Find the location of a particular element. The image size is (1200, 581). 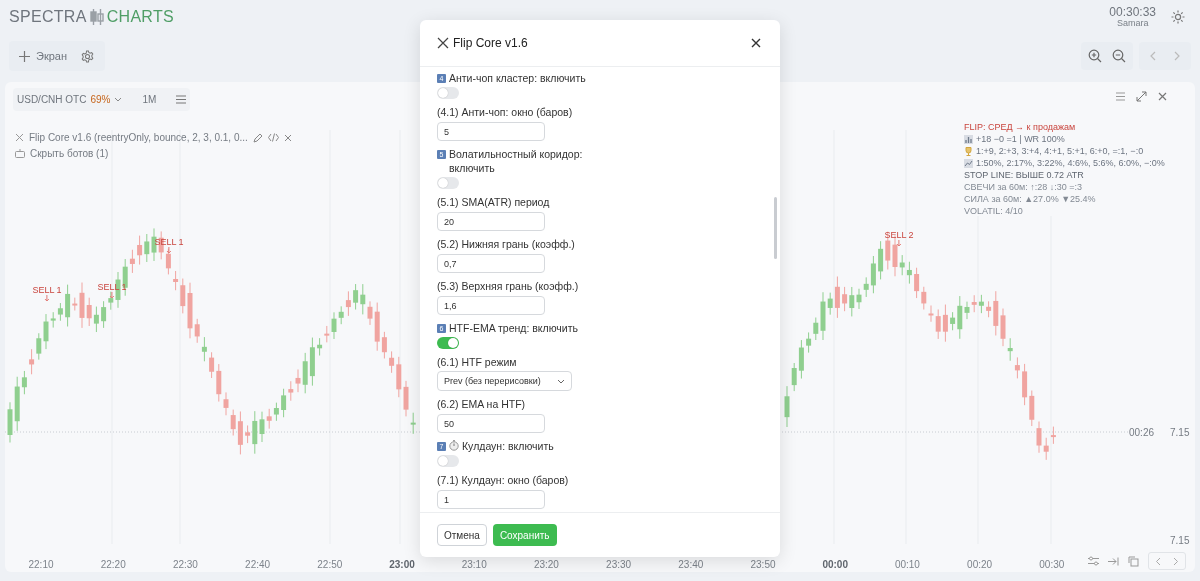

cancel-button: Отмена is located at coordinates (462, 535).